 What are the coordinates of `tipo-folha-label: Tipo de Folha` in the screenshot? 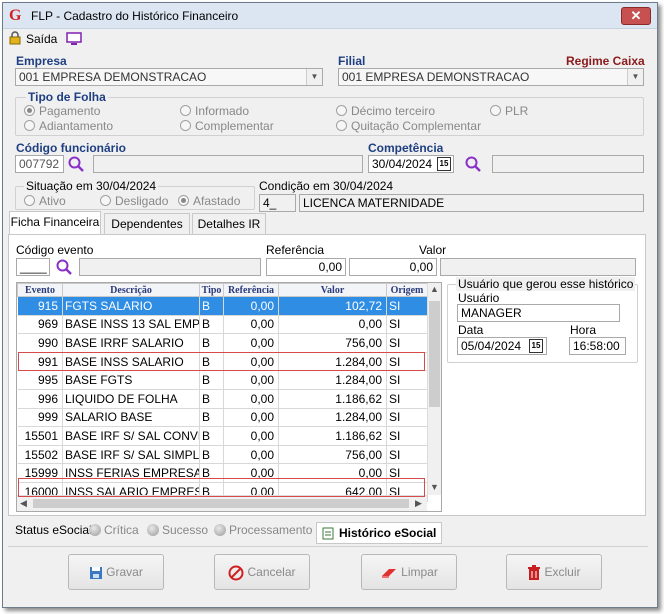 It's located at (67, 97).